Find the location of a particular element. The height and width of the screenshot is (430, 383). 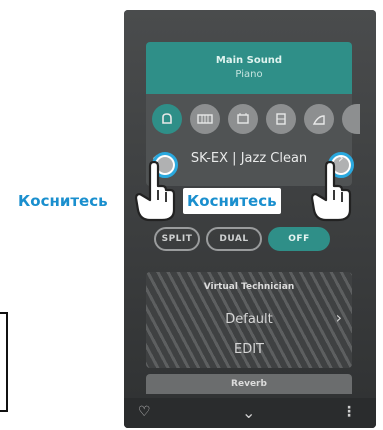

device-edge is located at coordinates (4, 362).